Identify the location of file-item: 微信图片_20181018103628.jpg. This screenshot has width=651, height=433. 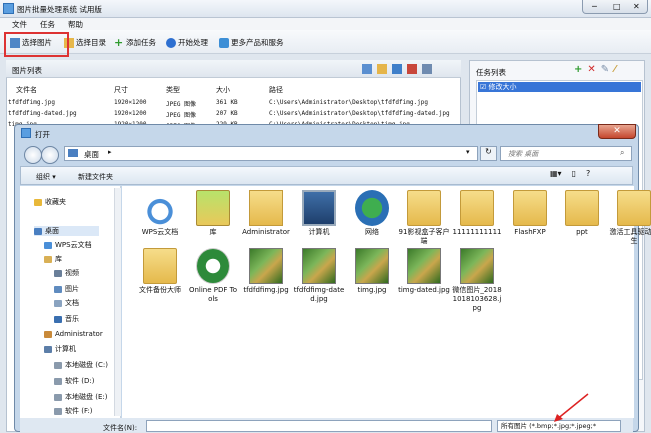
(477, 280).